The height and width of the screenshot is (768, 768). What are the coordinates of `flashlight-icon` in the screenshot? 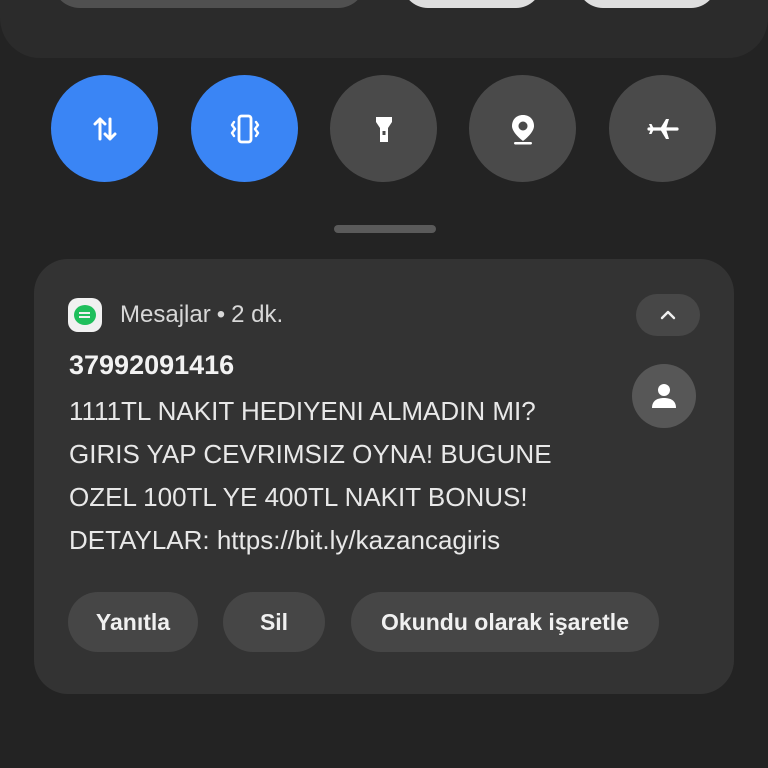 It's located at (383, 129).